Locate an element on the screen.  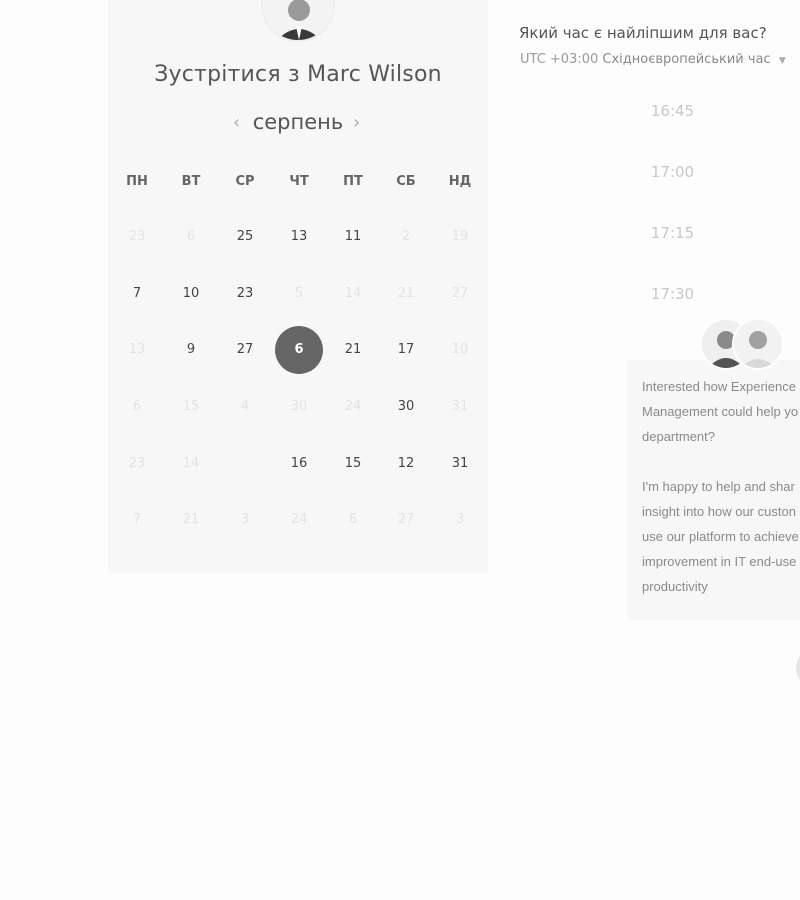
chat-line: productivity is located at coordinates (675, 586).